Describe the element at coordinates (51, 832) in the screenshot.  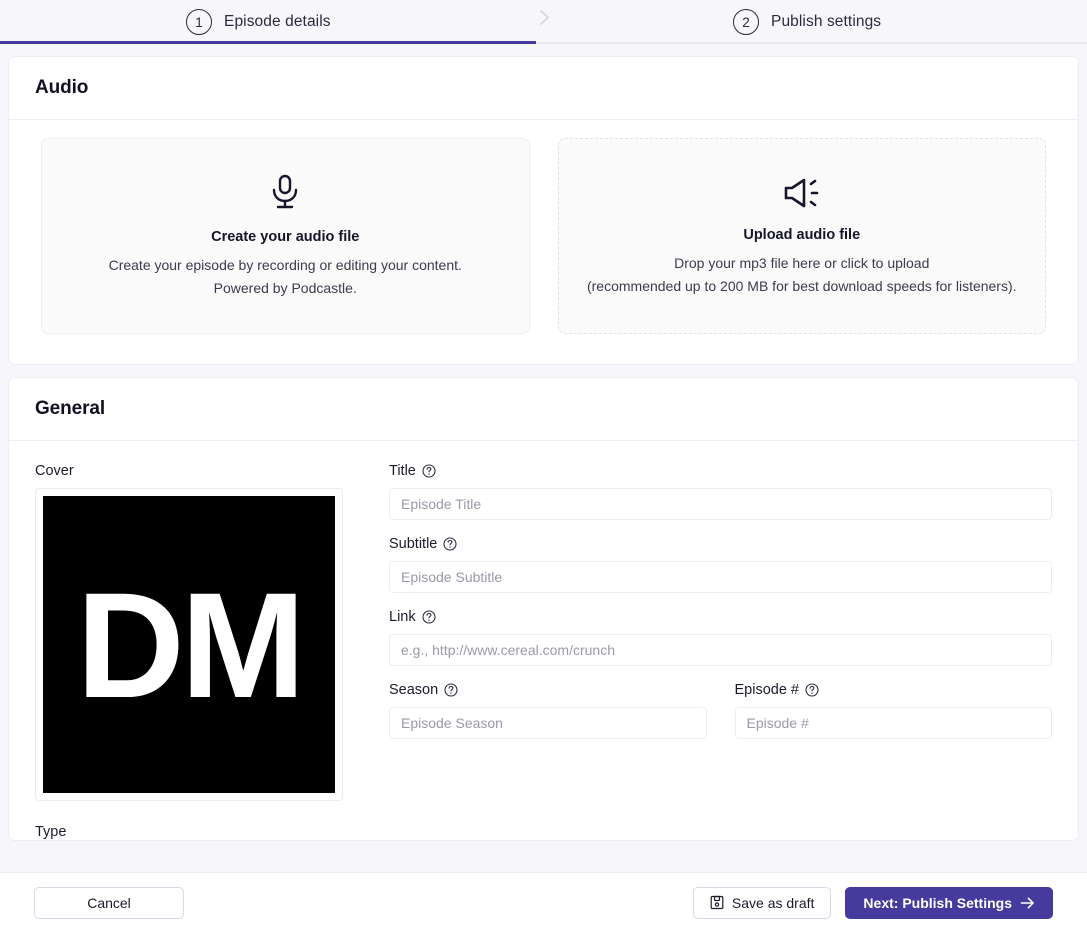
I see `type-label: Type` at that location.